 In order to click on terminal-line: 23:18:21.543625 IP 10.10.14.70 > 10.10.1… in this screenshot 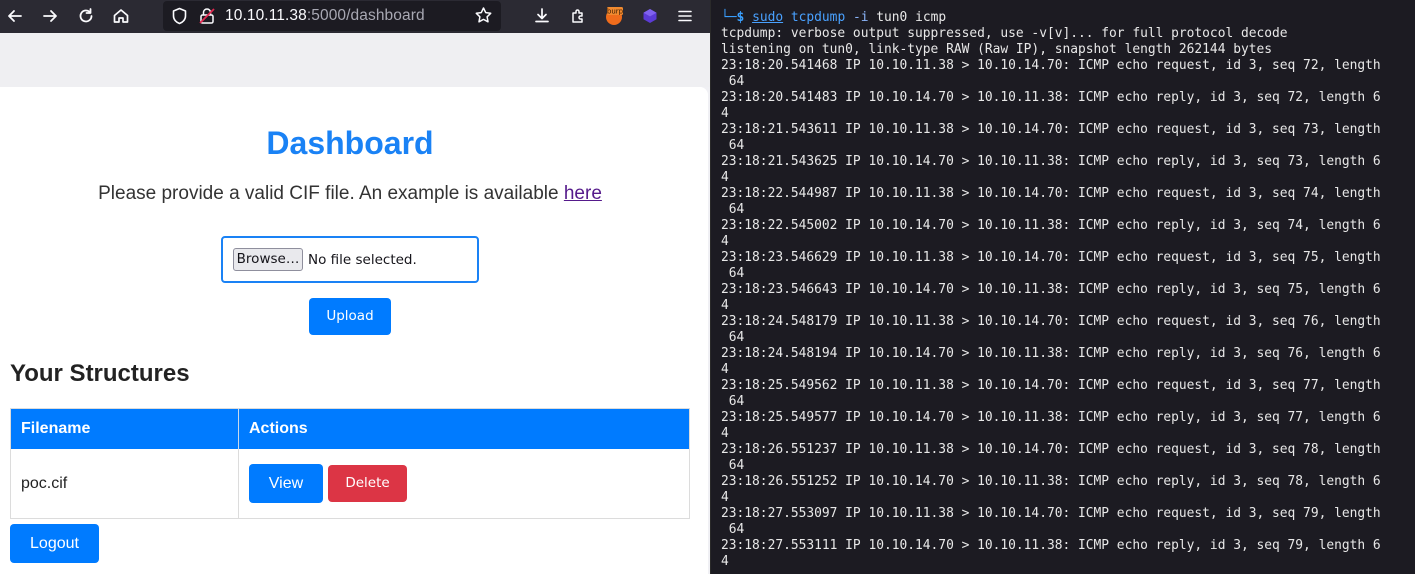, I will do `click(1051, 161)`.